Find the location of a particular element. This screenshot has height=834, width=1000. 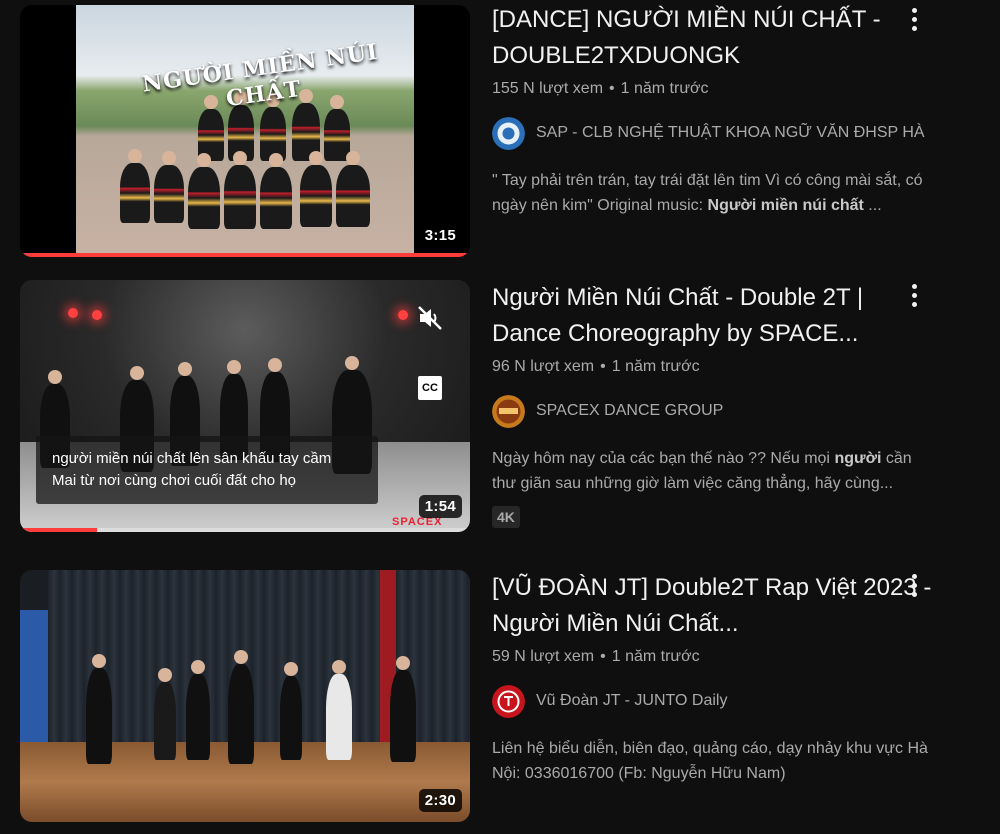

mute-icon is located at coordinates (430, 318).